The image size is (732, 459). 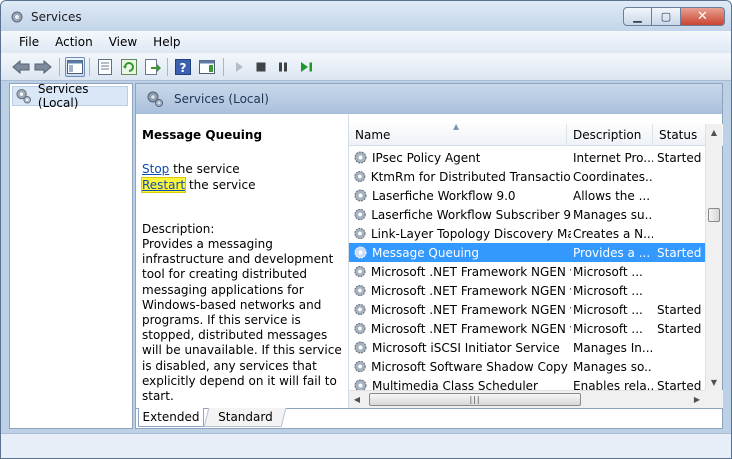 What do you see at coordinates (178, 229) in the screenshot?
I see `description-label: Description:` at bounding box center [178, 229].